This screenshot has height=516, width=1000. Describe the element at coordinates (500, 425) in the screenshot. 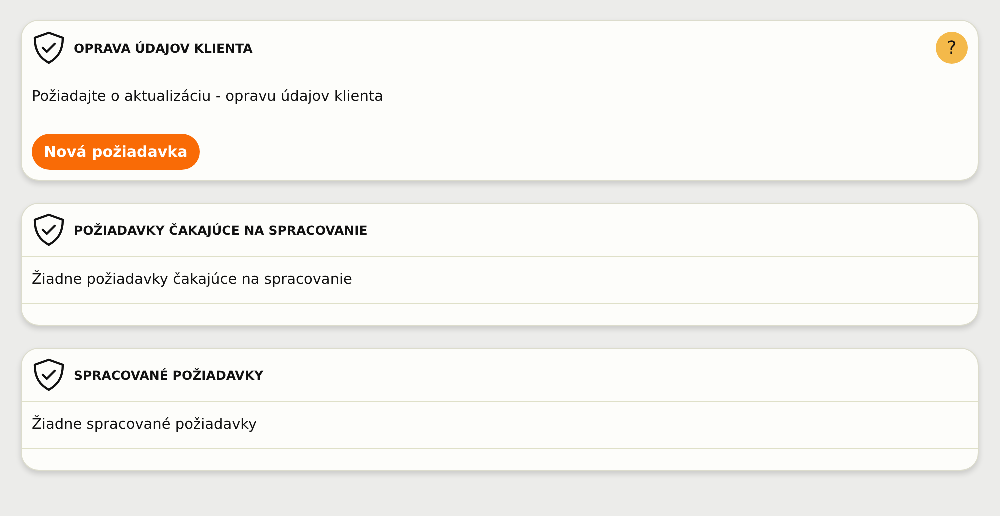

I see `empty-message: Žiadne spracované požiadavky` at that location.